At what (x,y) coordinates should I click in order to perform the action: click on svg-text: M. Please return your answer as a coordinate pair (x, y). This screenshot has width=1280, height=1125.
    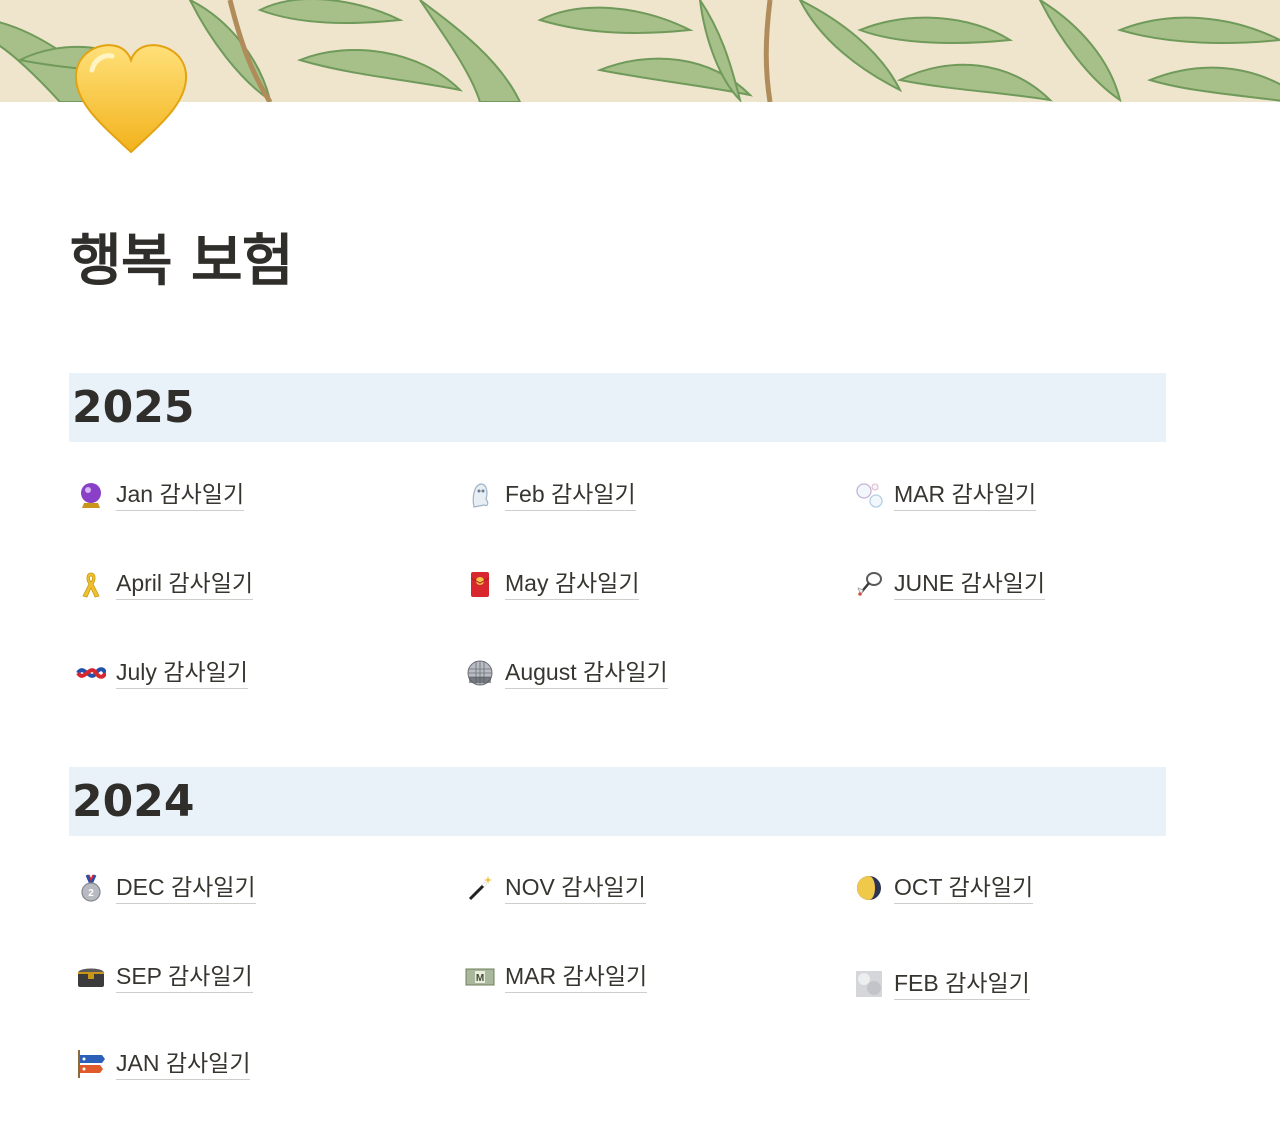
    Looking at the image, I should click on (480, 978).